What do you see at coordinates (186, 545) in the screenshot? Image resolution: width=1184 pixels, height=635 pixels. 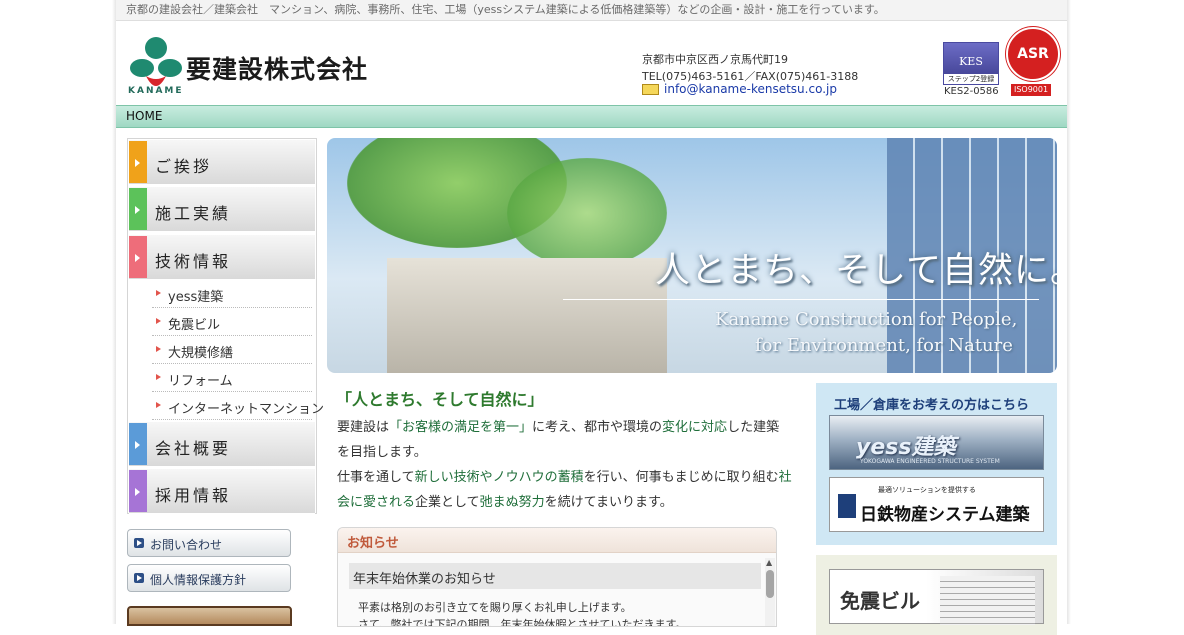 I see `contact-label: お問い合わせ` at bounding box center [186, 545].